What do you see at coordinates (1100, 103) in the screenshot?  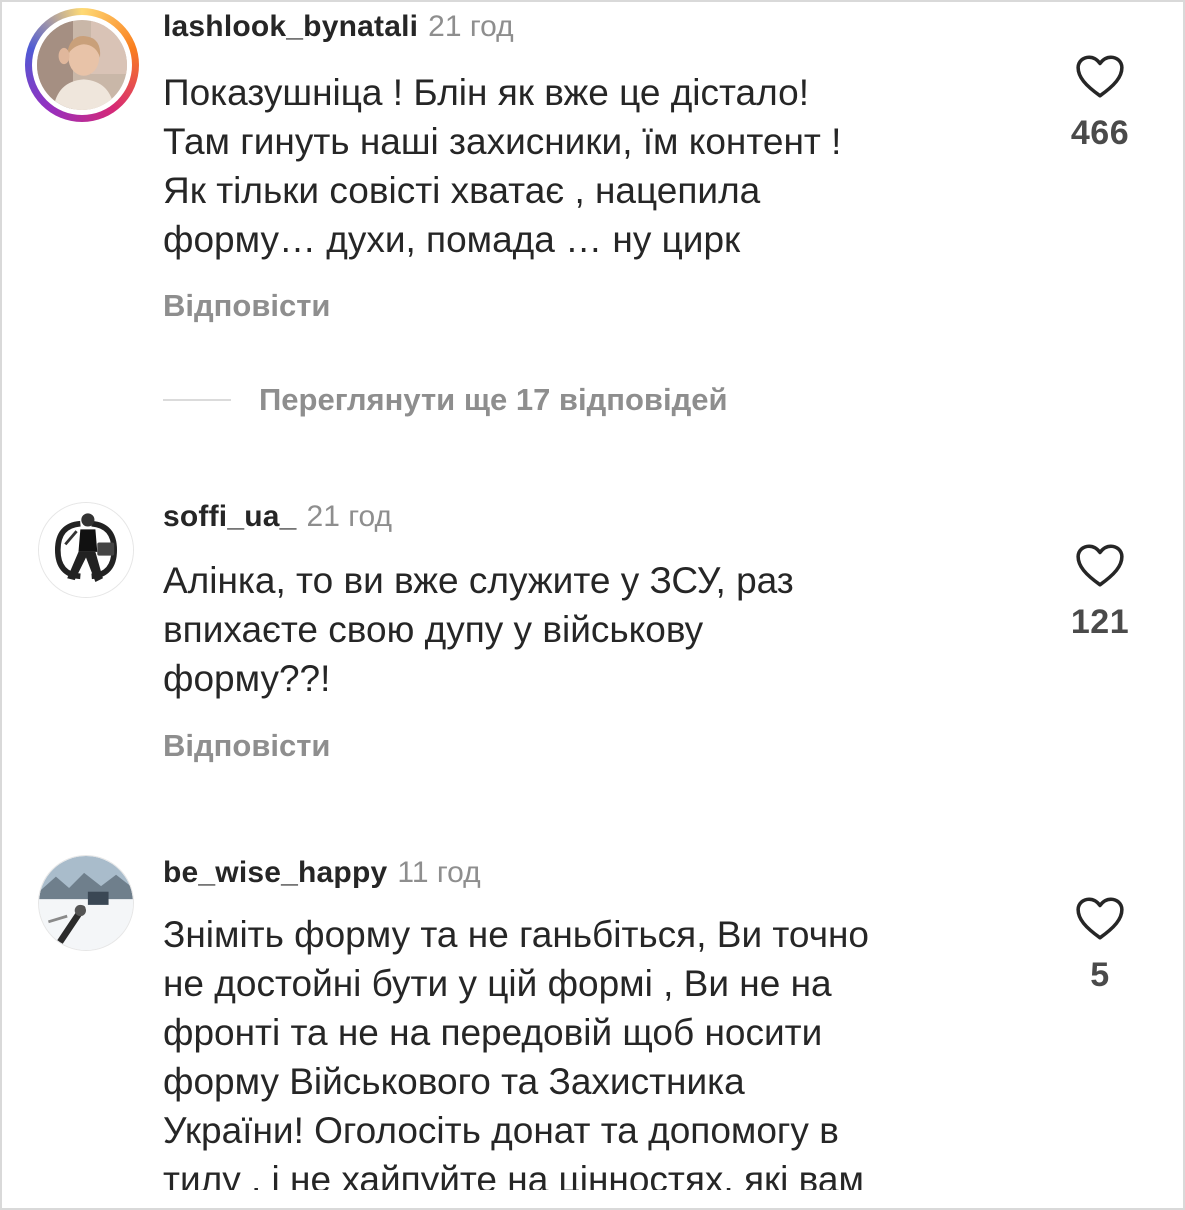 I see `like-block: 466` at bounding box center [1100, 103].